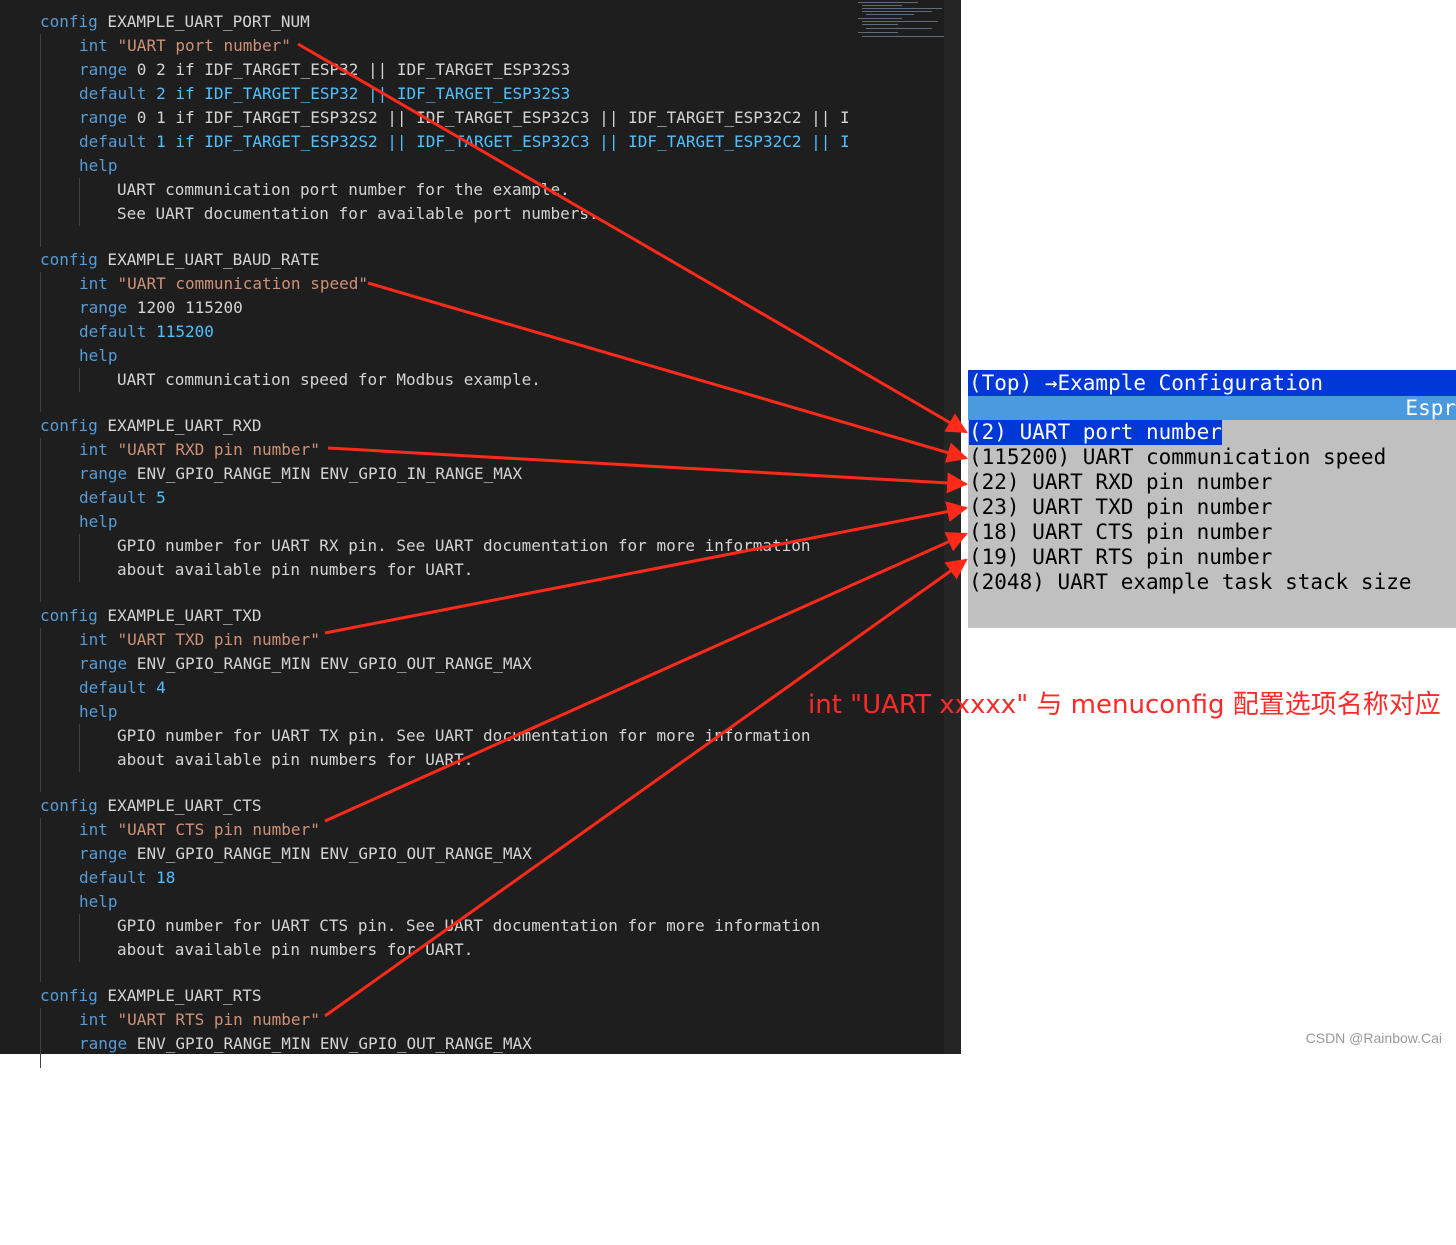 This screenshot has width=1456, height=1245. Describe the element at coordinates (646, 568) in the screenshot. I see `arrow-txd-pin` at that location.